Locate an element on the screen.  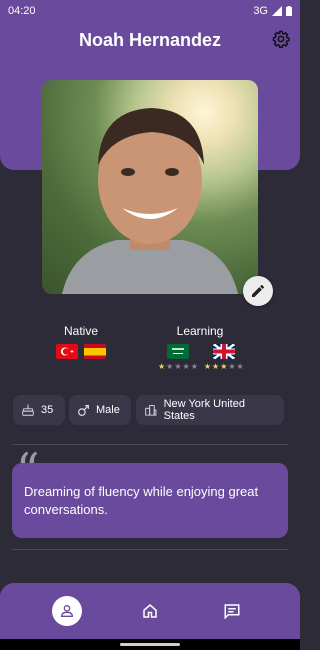
profile-icon is located at coordinates (67, 611).